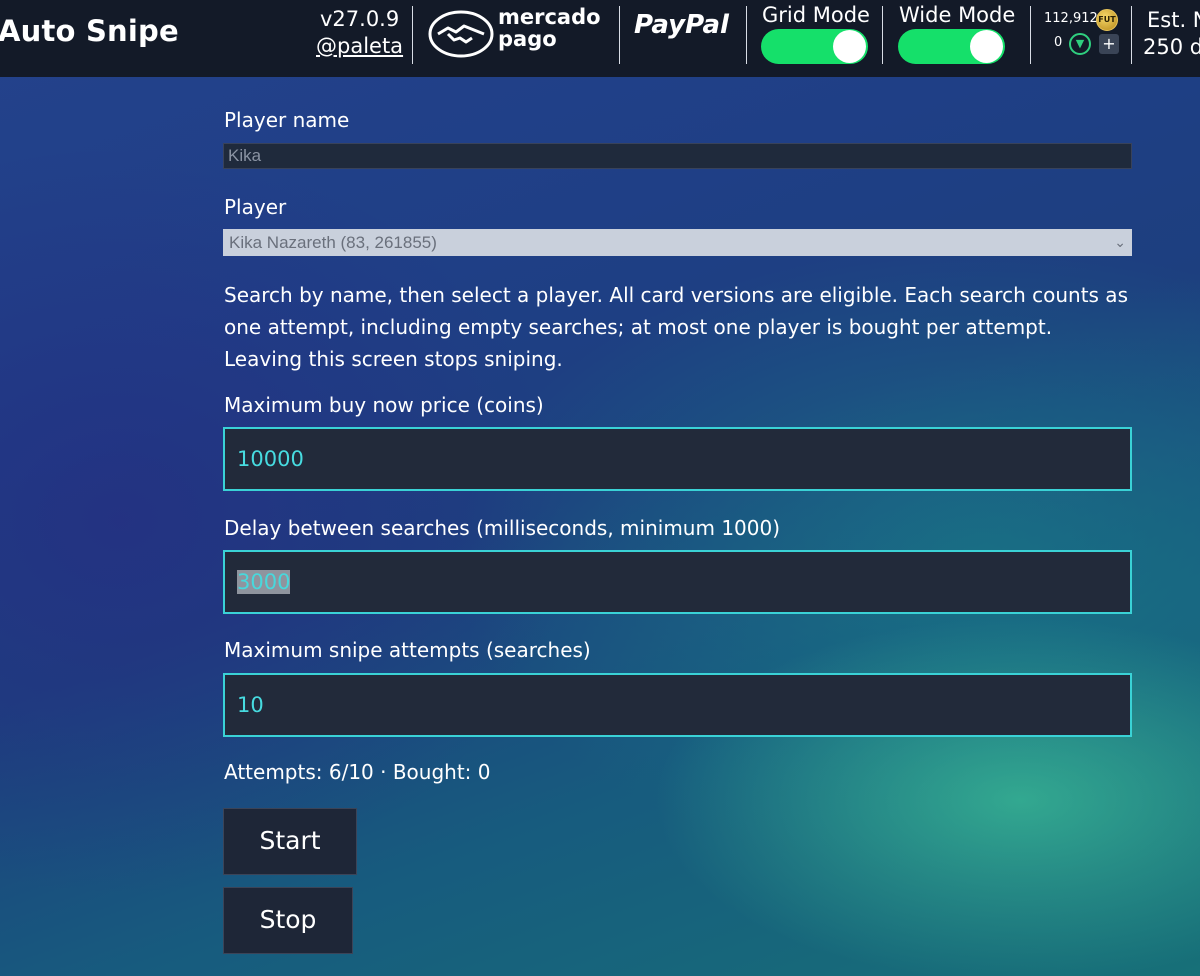  What do you see at coordinates (527, 39) in the screenshot?
I see `mercadopago-line2: pago` at bounding box center [527, 39].